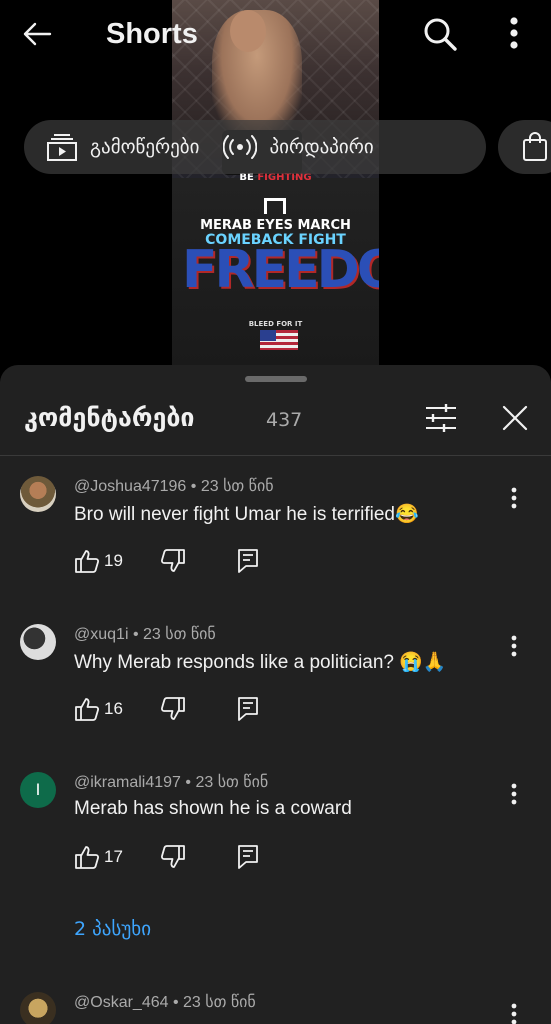 The height and width of the screenshot is (1024, 551). What do you see at coordinates (276, 379) in the screenshot?
I see `drag-handle` at bounding box center [276, 379].